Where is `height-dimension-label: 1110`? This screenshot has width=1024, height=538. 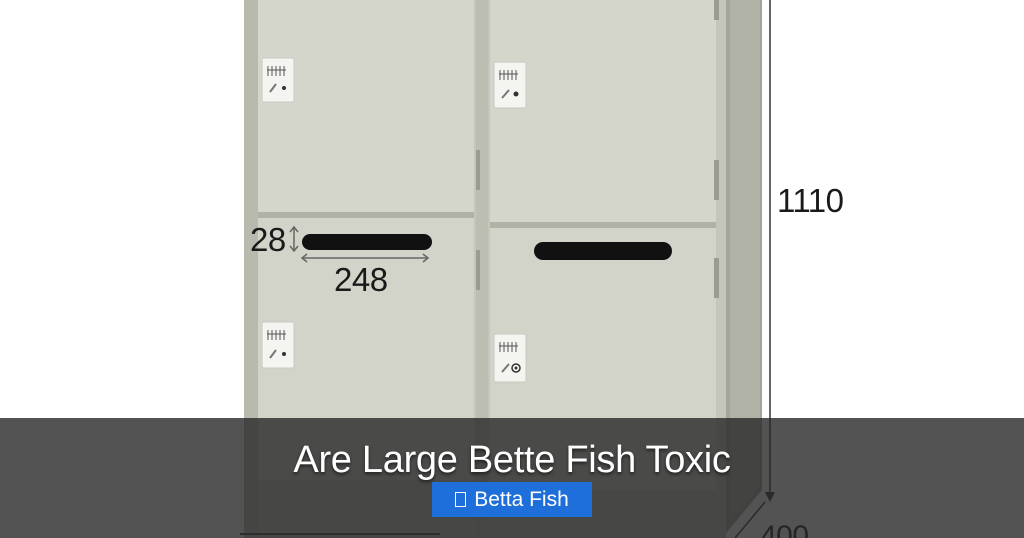
height-dimension-label: 1110 is located at coordinates (810, 200).